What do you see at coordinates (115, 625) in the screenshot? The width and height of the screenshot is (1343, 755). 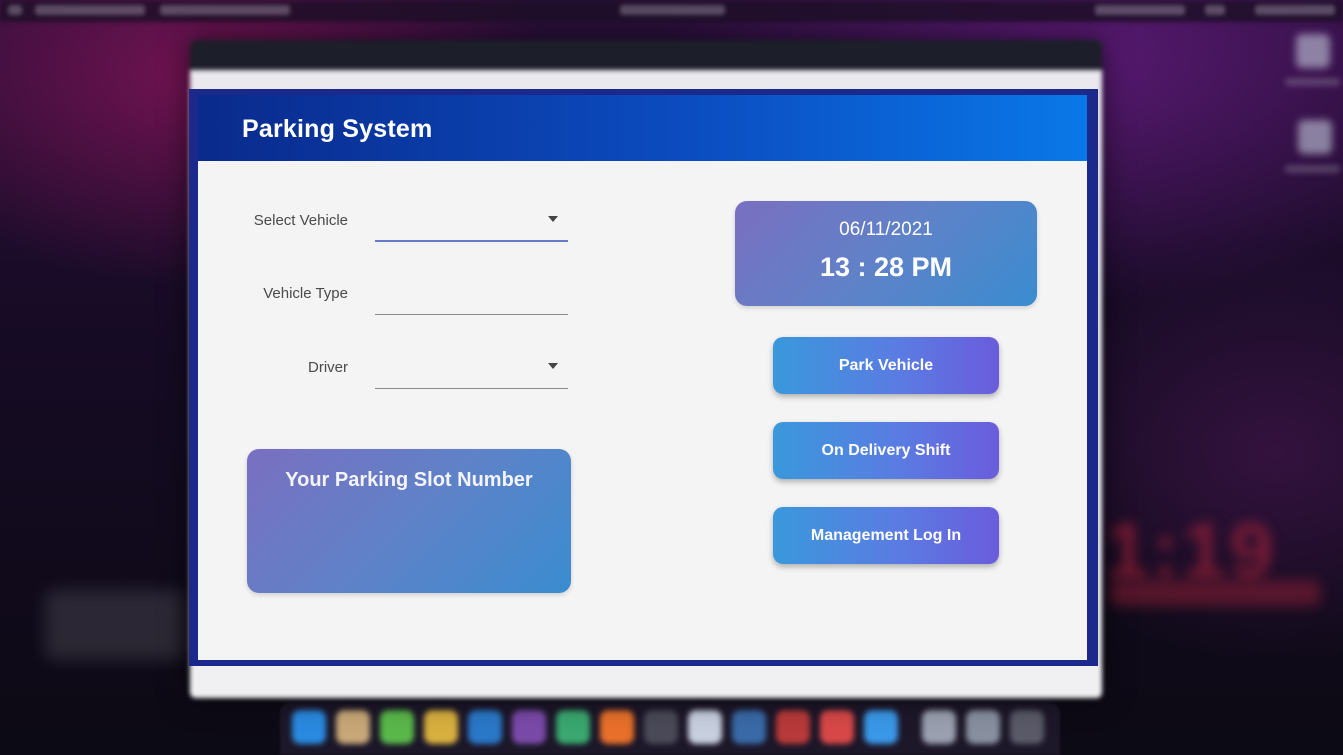 I see `wallpaper-glyph` at bounding box center [115, 625].